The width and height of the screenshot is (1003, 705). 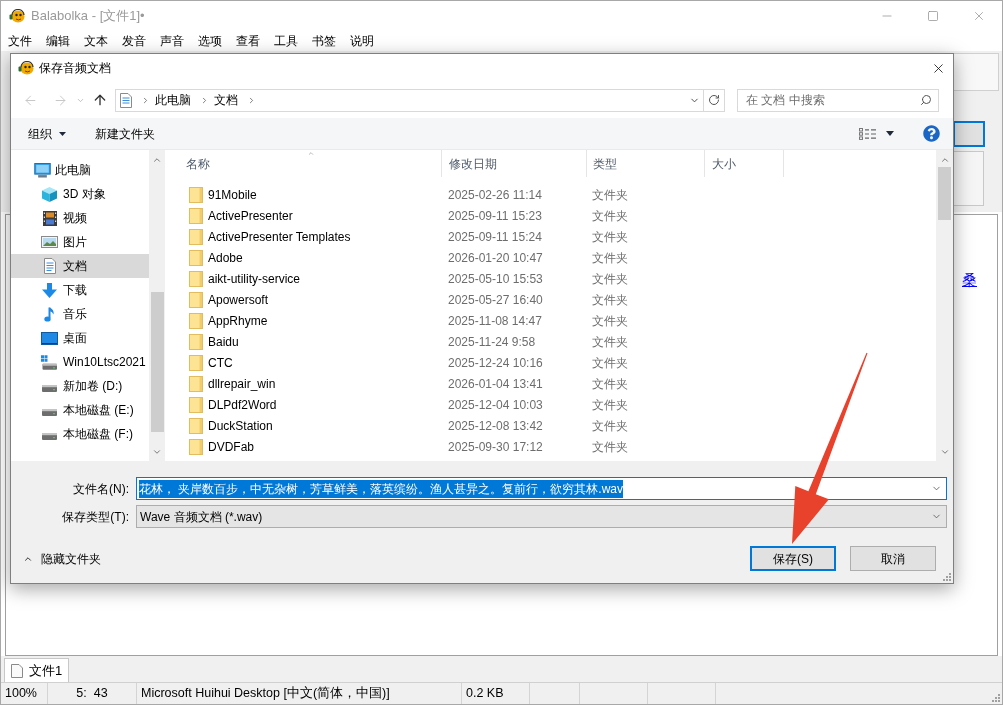 I want to click on help-button, so click(x=931, y=133).